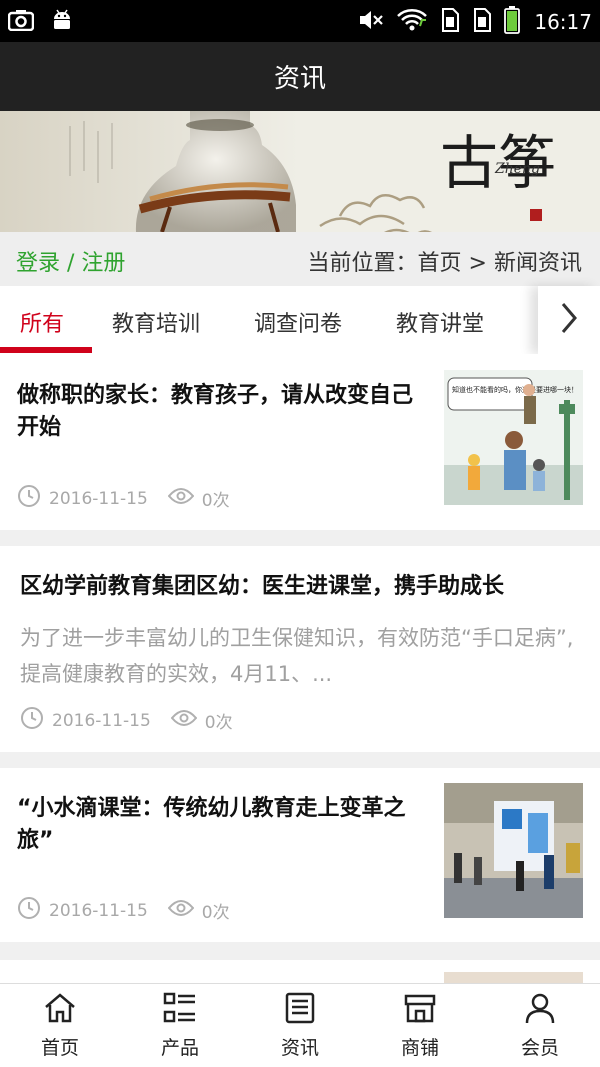  Describe the element at coordinates (515, 389) in the screenshot. I see `thumbnail-caption: 知道也不能看的吗，你这是要进哪一块！` at that location.